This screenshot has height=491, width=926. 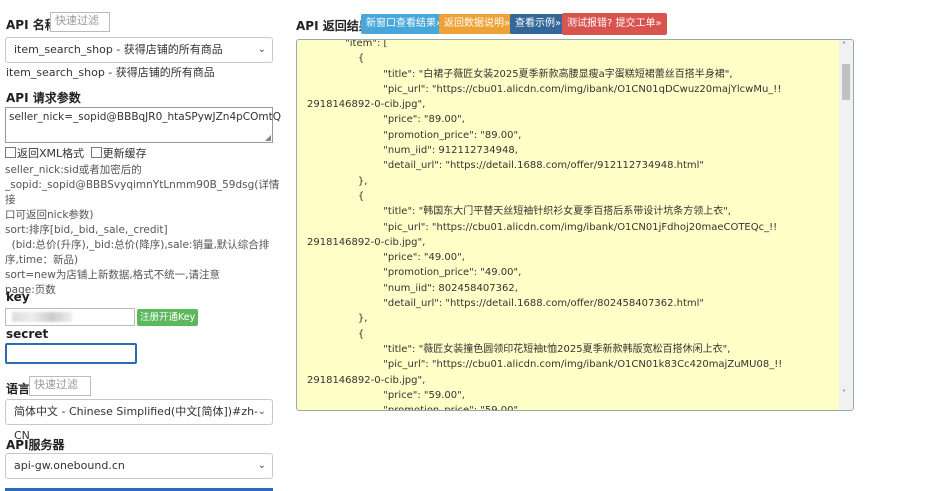 I want to click on language-label: 语言, so click(x=18, y=389).